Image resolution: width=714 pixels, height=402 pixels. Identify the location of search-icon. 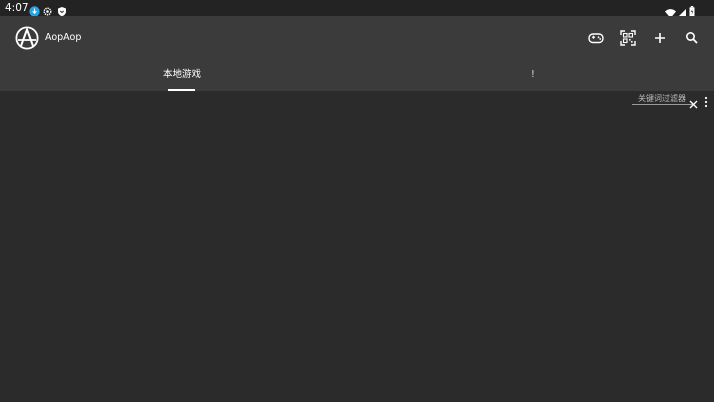
(691, 37).